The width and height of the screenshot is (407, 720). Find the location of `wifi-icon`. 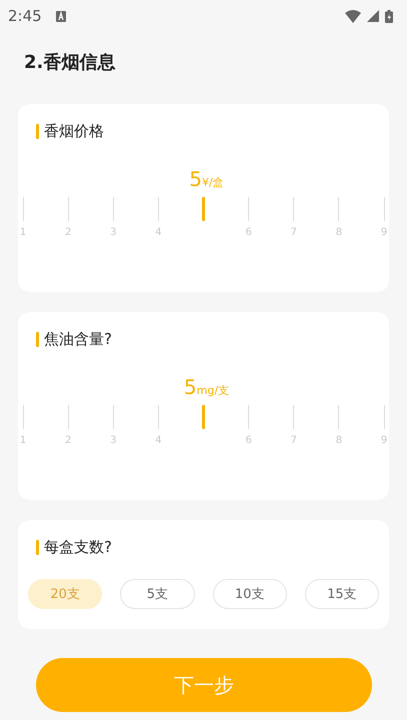

wifi-icon is located at coordinates (353, 16).